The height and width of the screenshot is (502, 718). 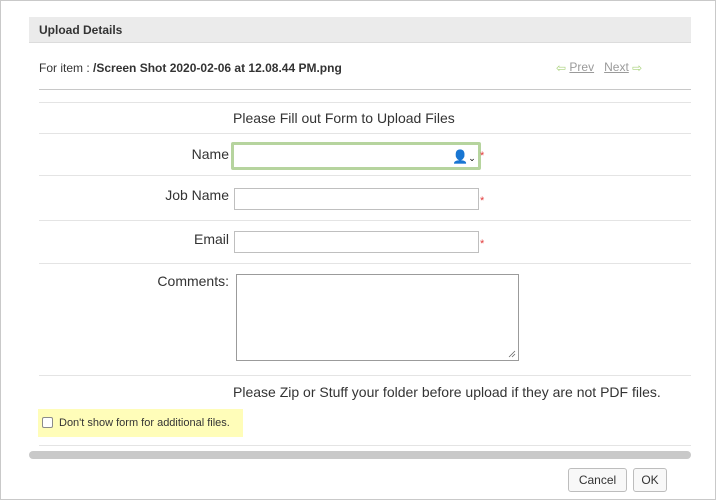 What do you see at coordinates (210, 154) in the screenshot?
I see `name-label: Name` at bounding box center [210, 154].